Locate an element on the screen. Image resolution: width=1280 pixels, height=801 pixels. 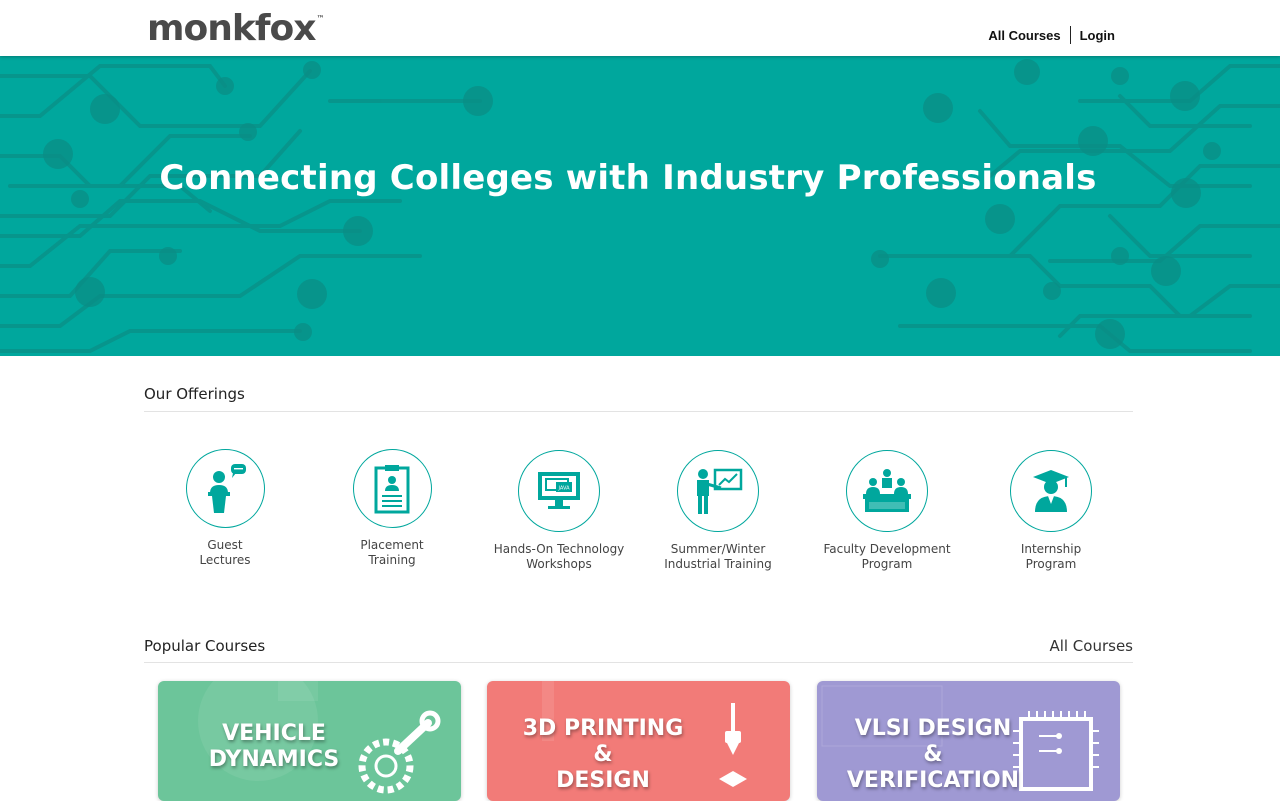
course-title-line2: DYNAMICS is located at coordinates (274, 759).